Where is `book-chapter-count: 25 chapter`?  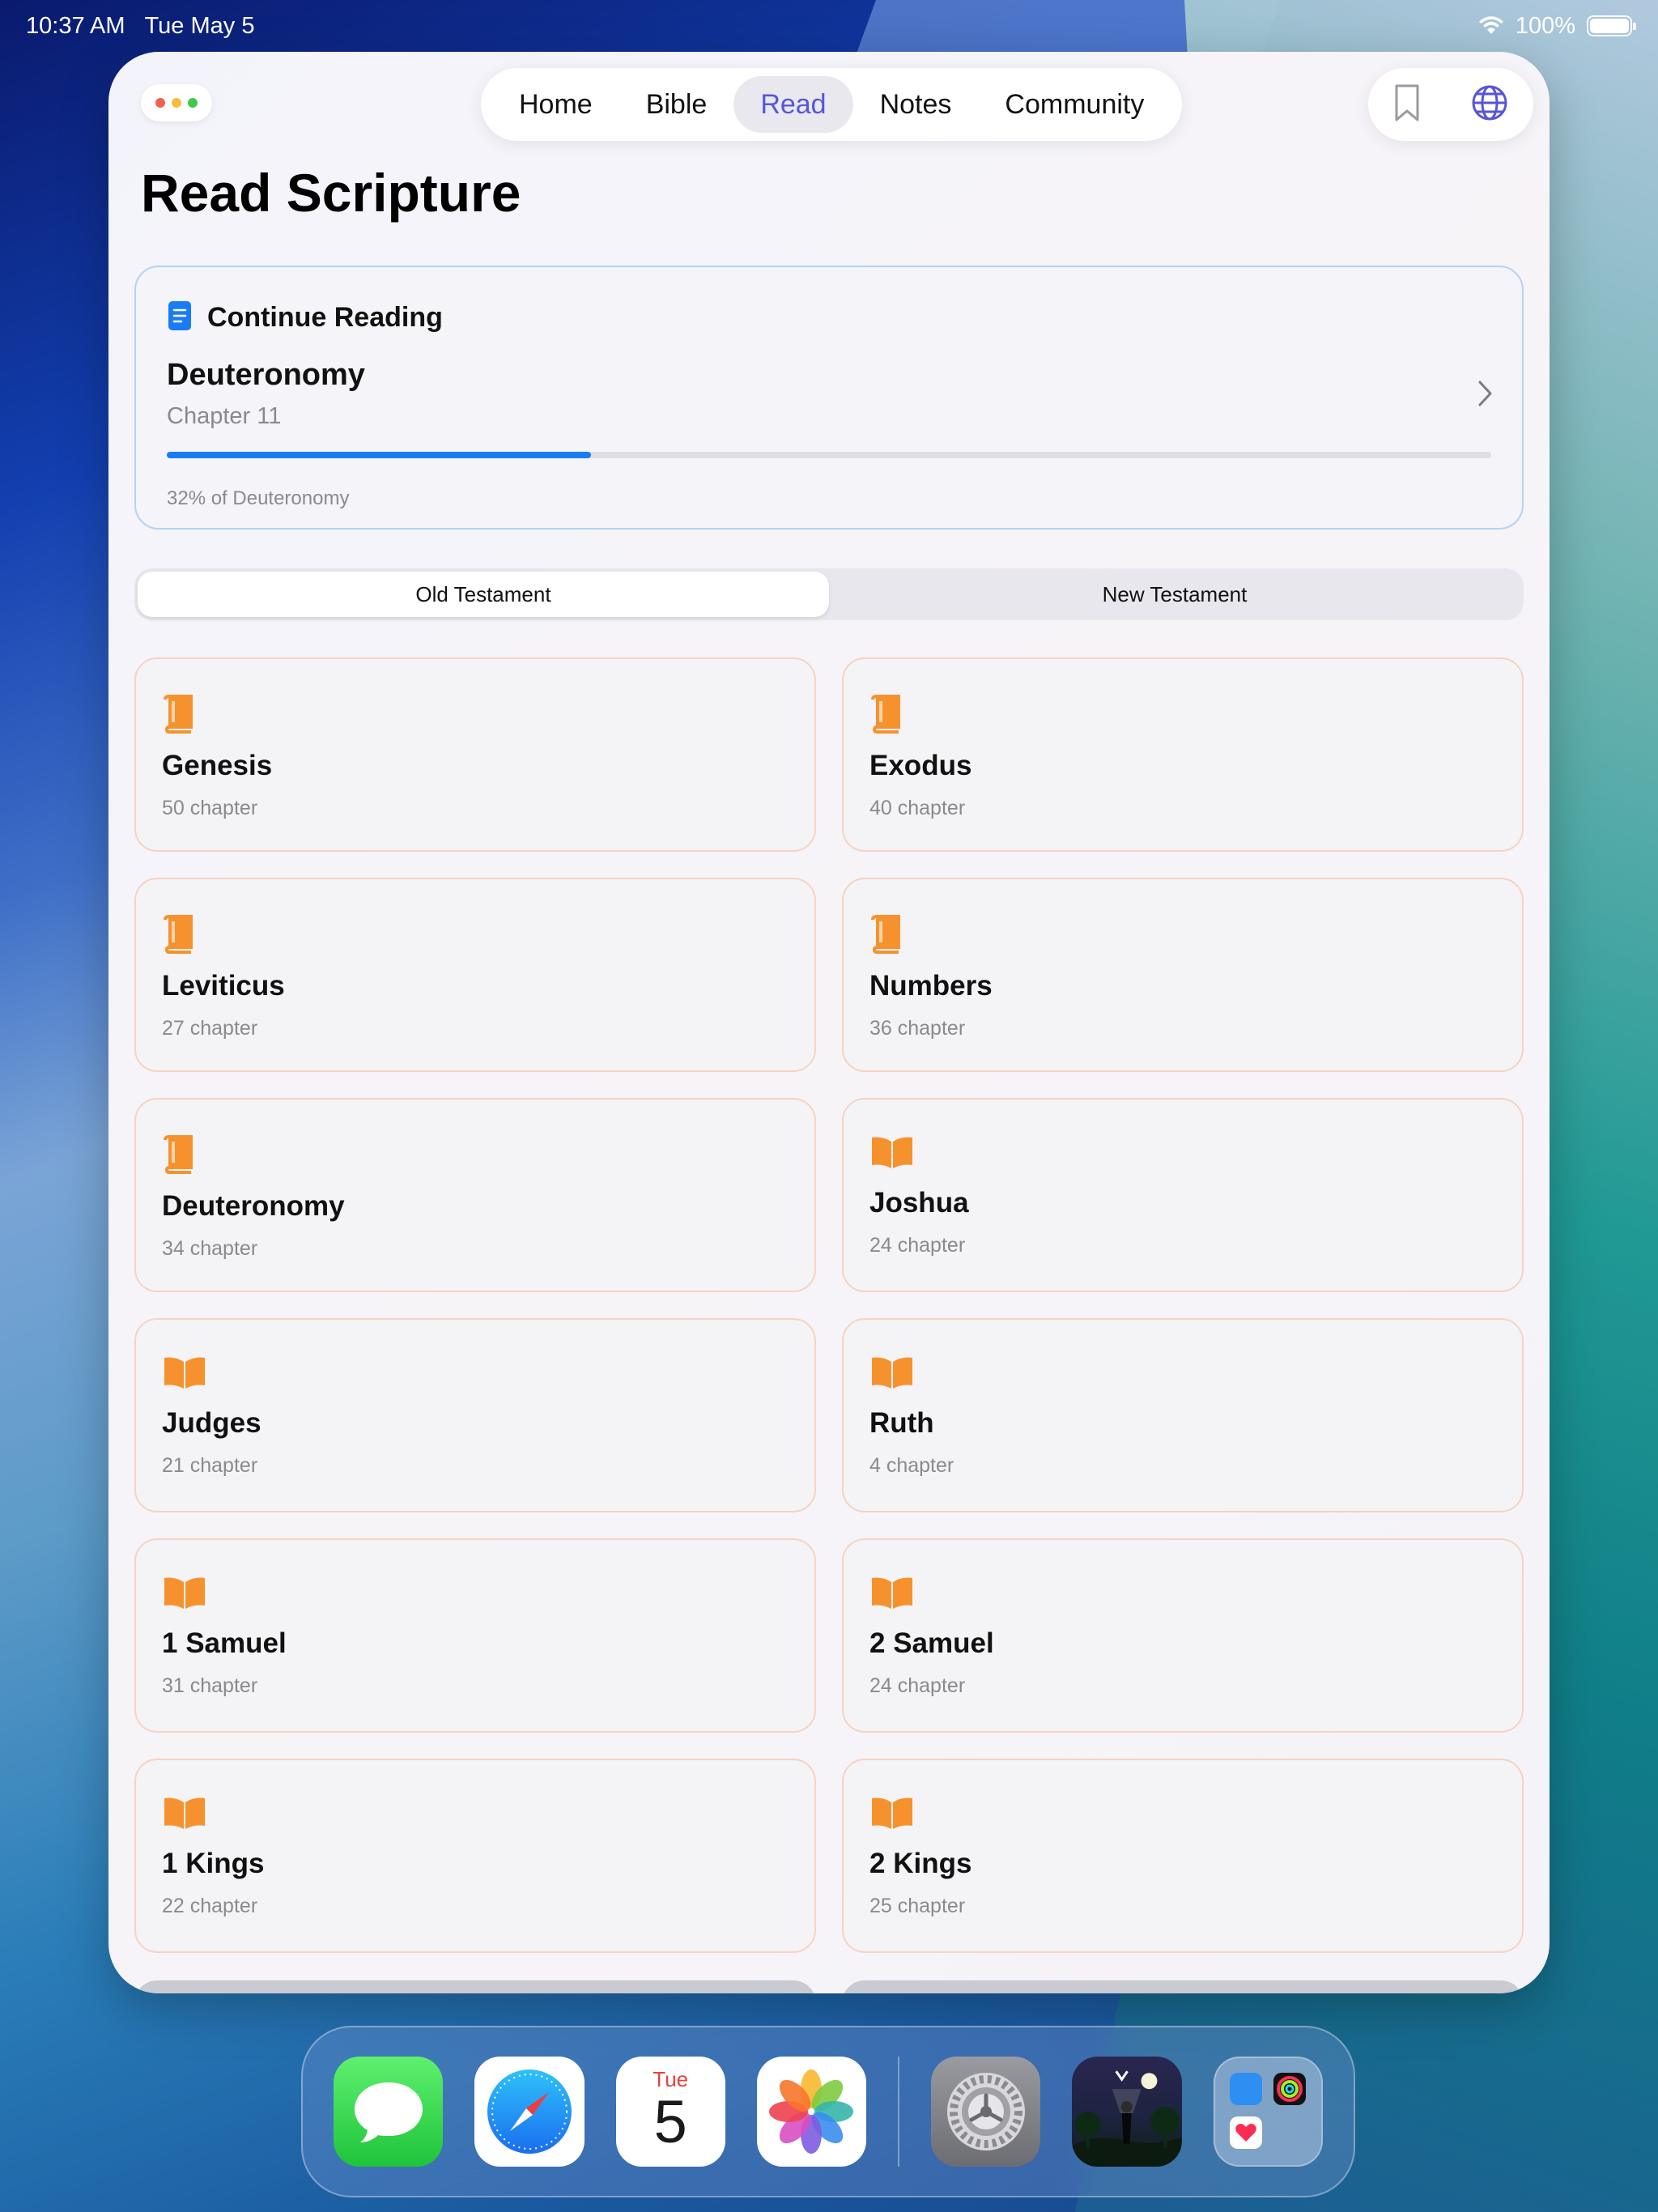 book-chapter-count: 25 chapter is located at coordinates (917, 1906).